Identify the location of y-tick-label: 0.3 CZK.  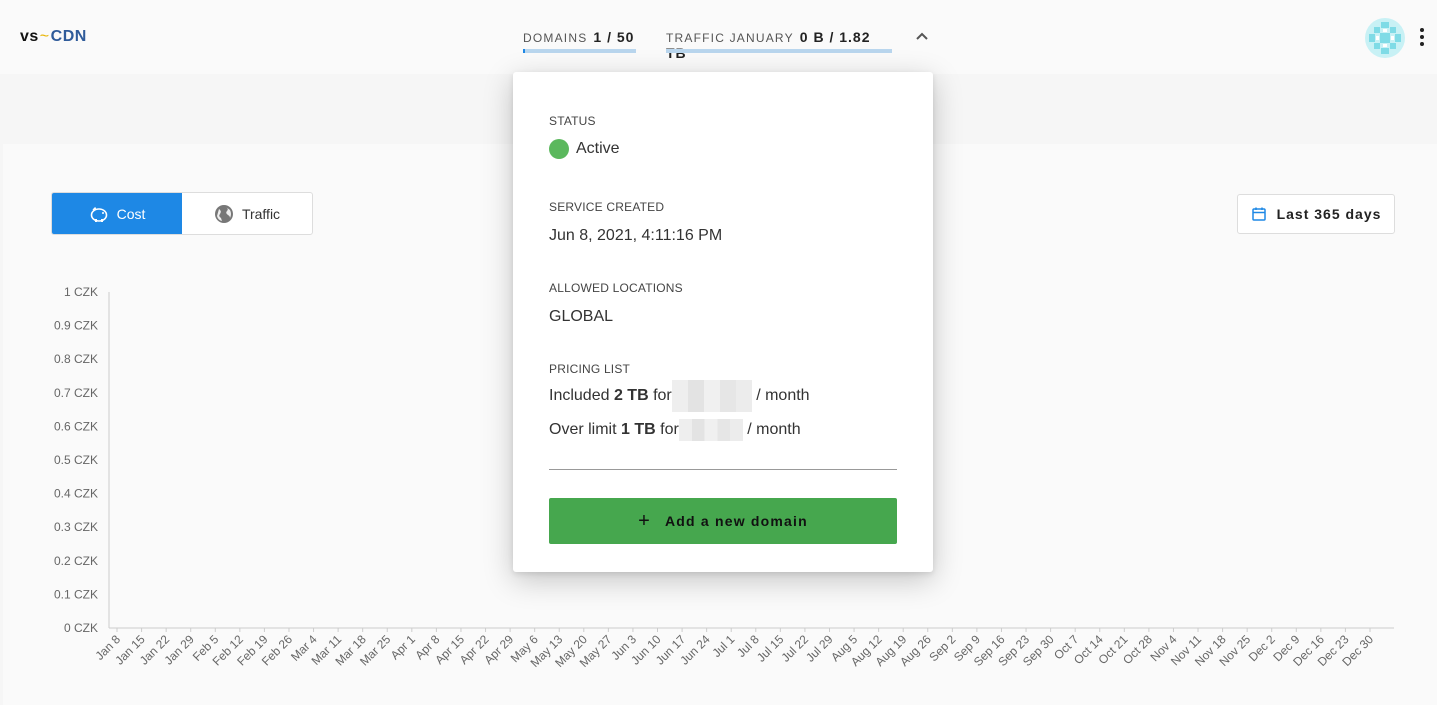
(76, 527).